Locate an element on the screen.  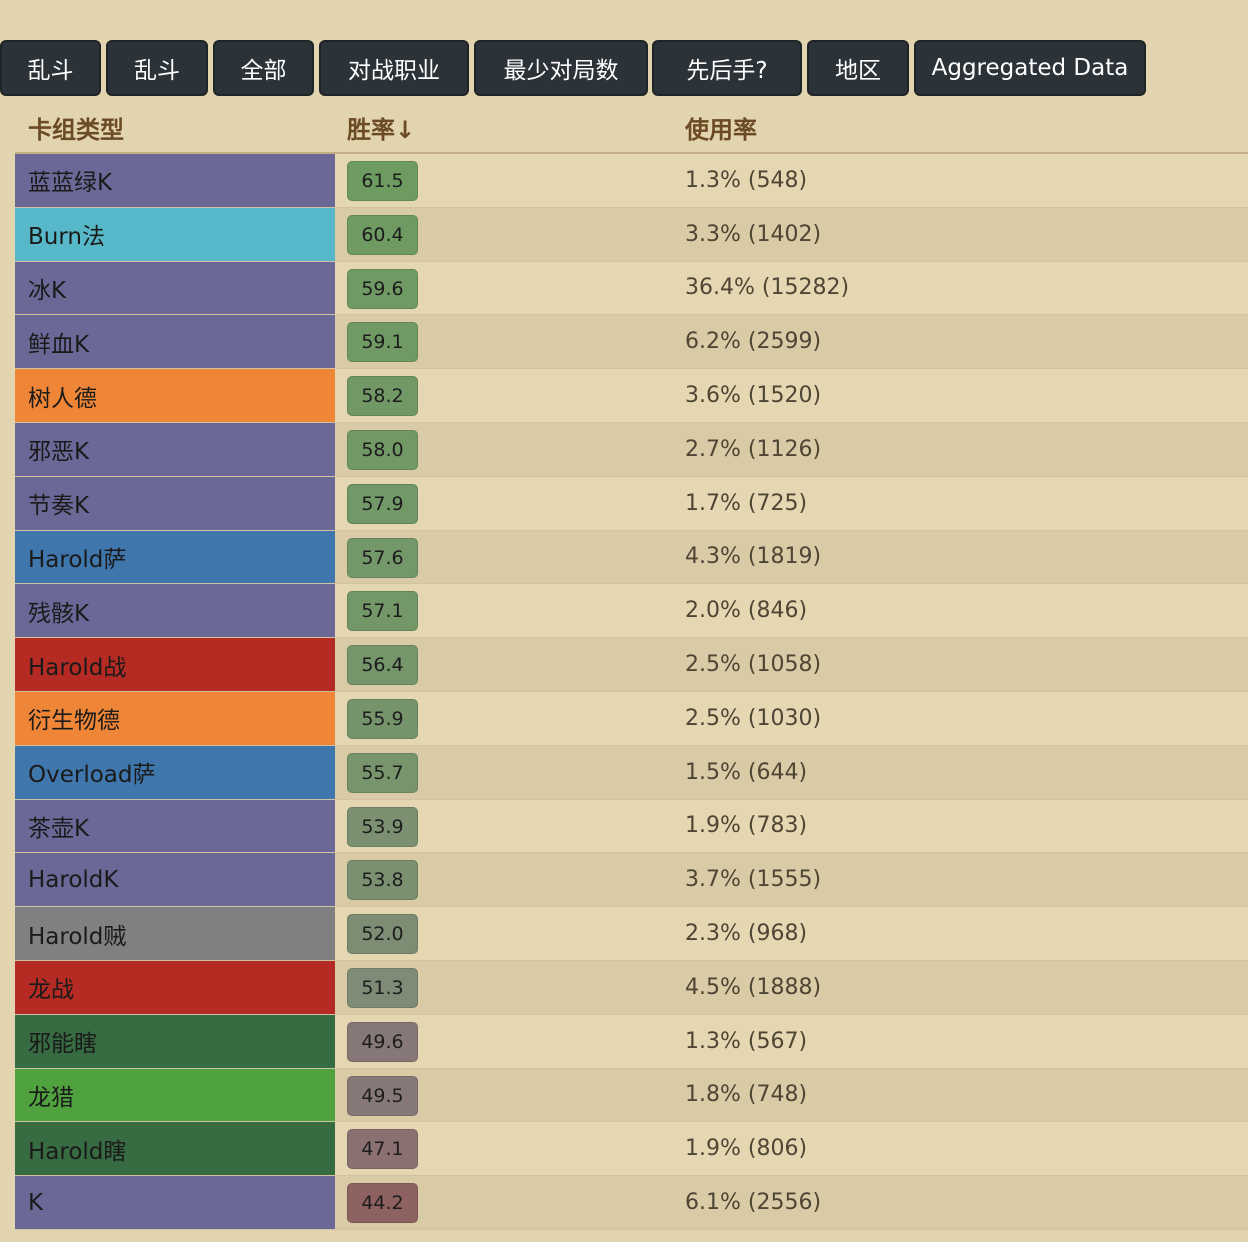
usage-value: 2.0% (846) is located at coordinates (746, 611).